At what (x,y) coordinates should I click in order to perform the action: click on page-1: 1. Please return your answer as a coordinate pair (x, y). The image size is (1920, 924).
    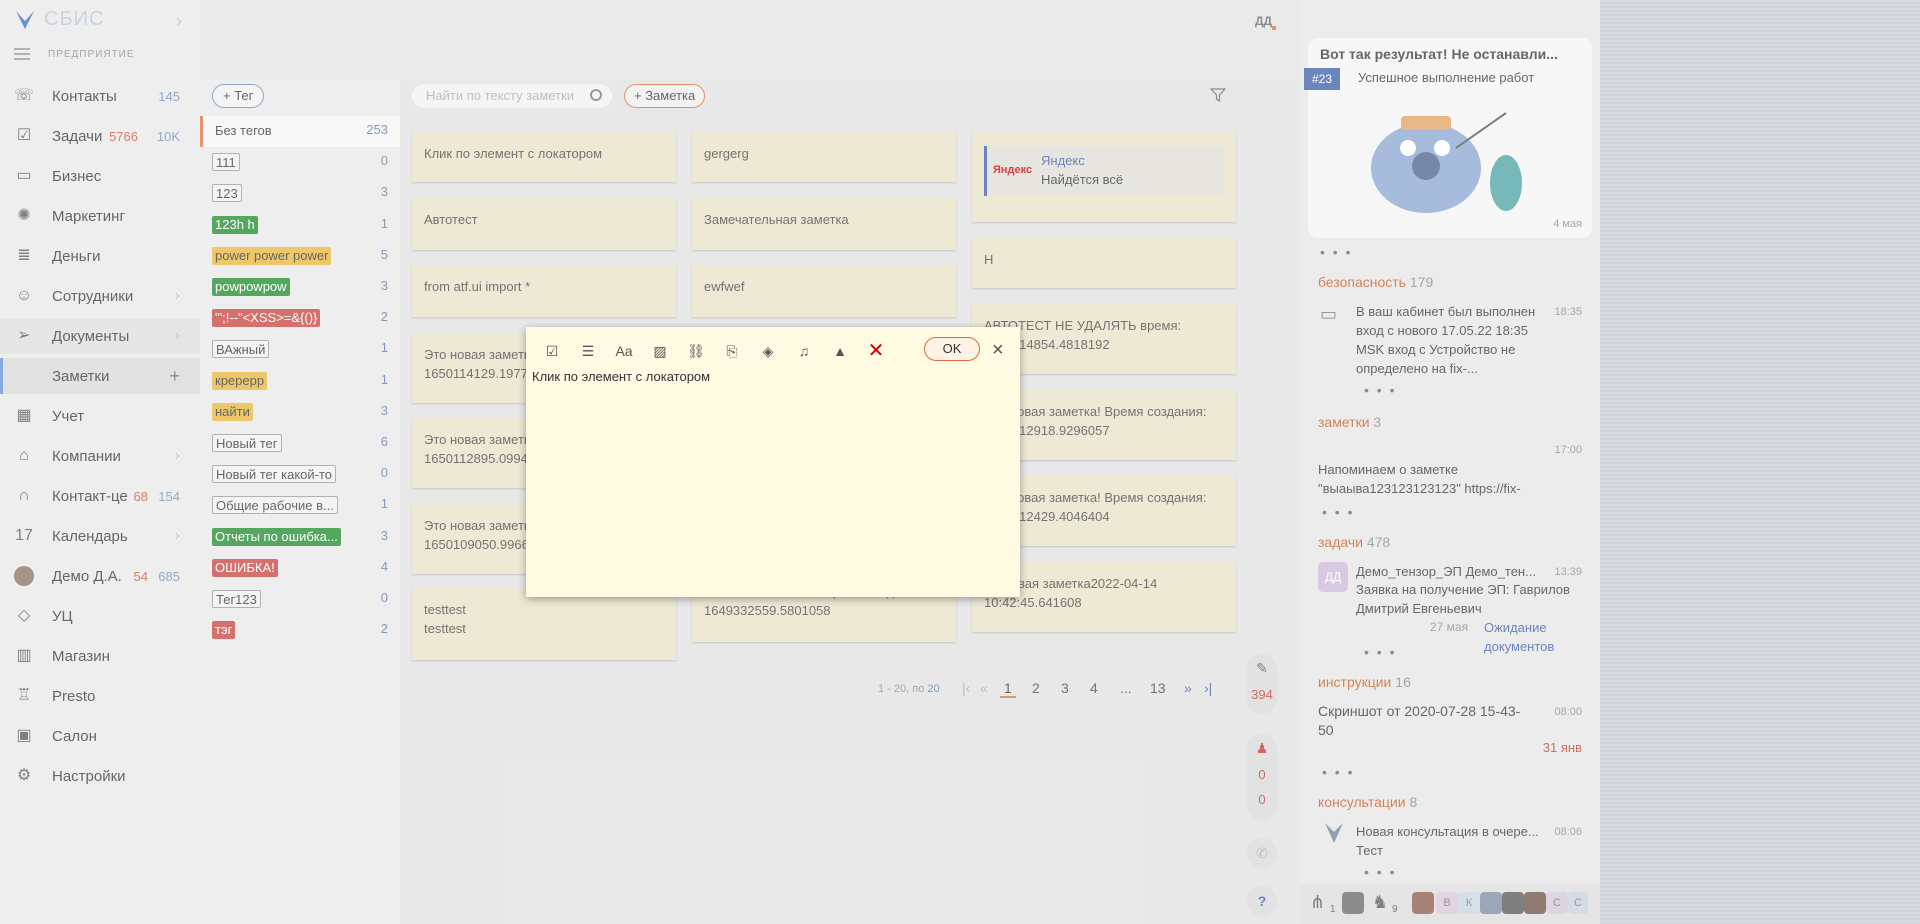
    Looking at the image, I should click on (1008, 689).